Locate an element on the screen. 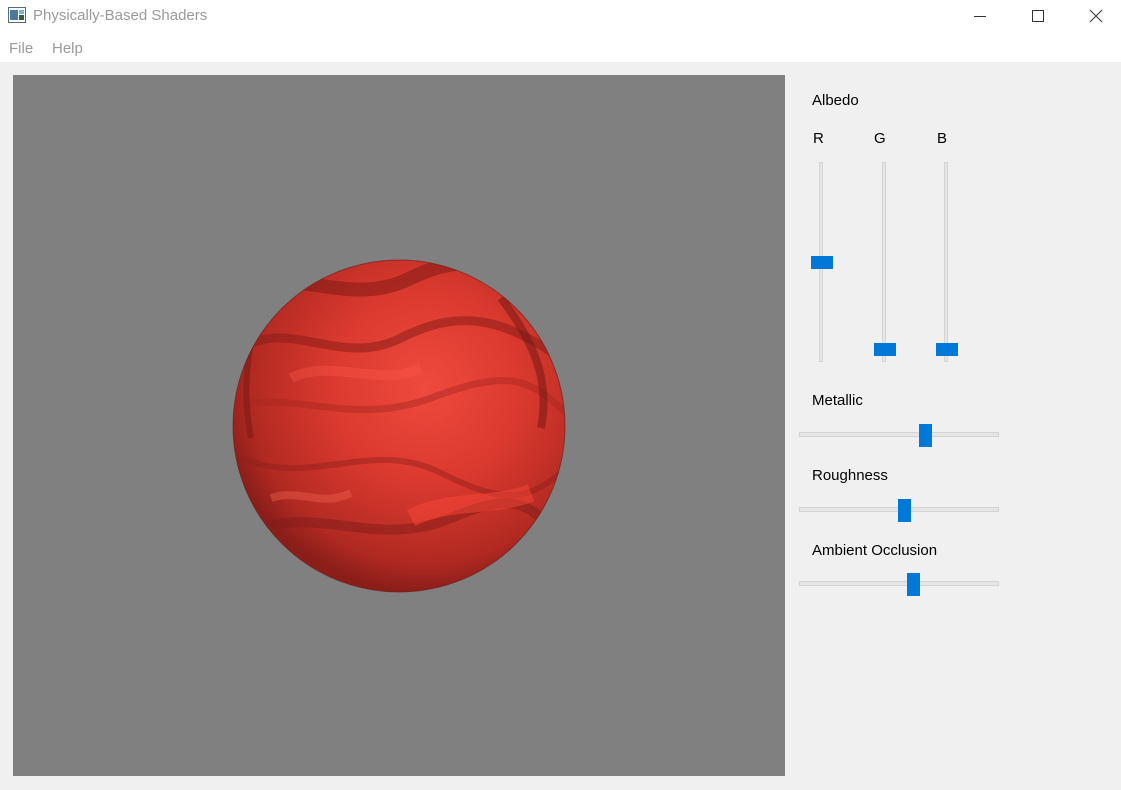  albedo-g-label: G is located at coordinates (880, 138).